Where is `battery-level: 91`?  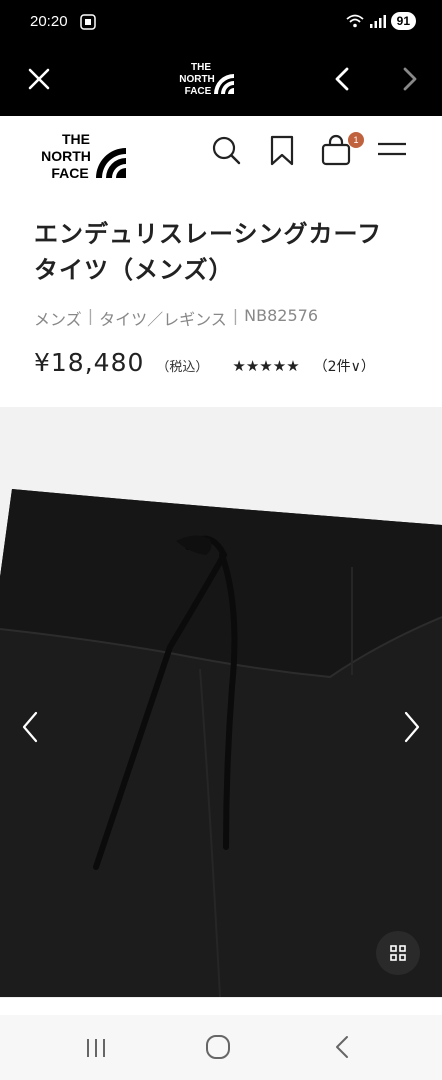
battery-level: 91 is located at coordinates (403, 21).